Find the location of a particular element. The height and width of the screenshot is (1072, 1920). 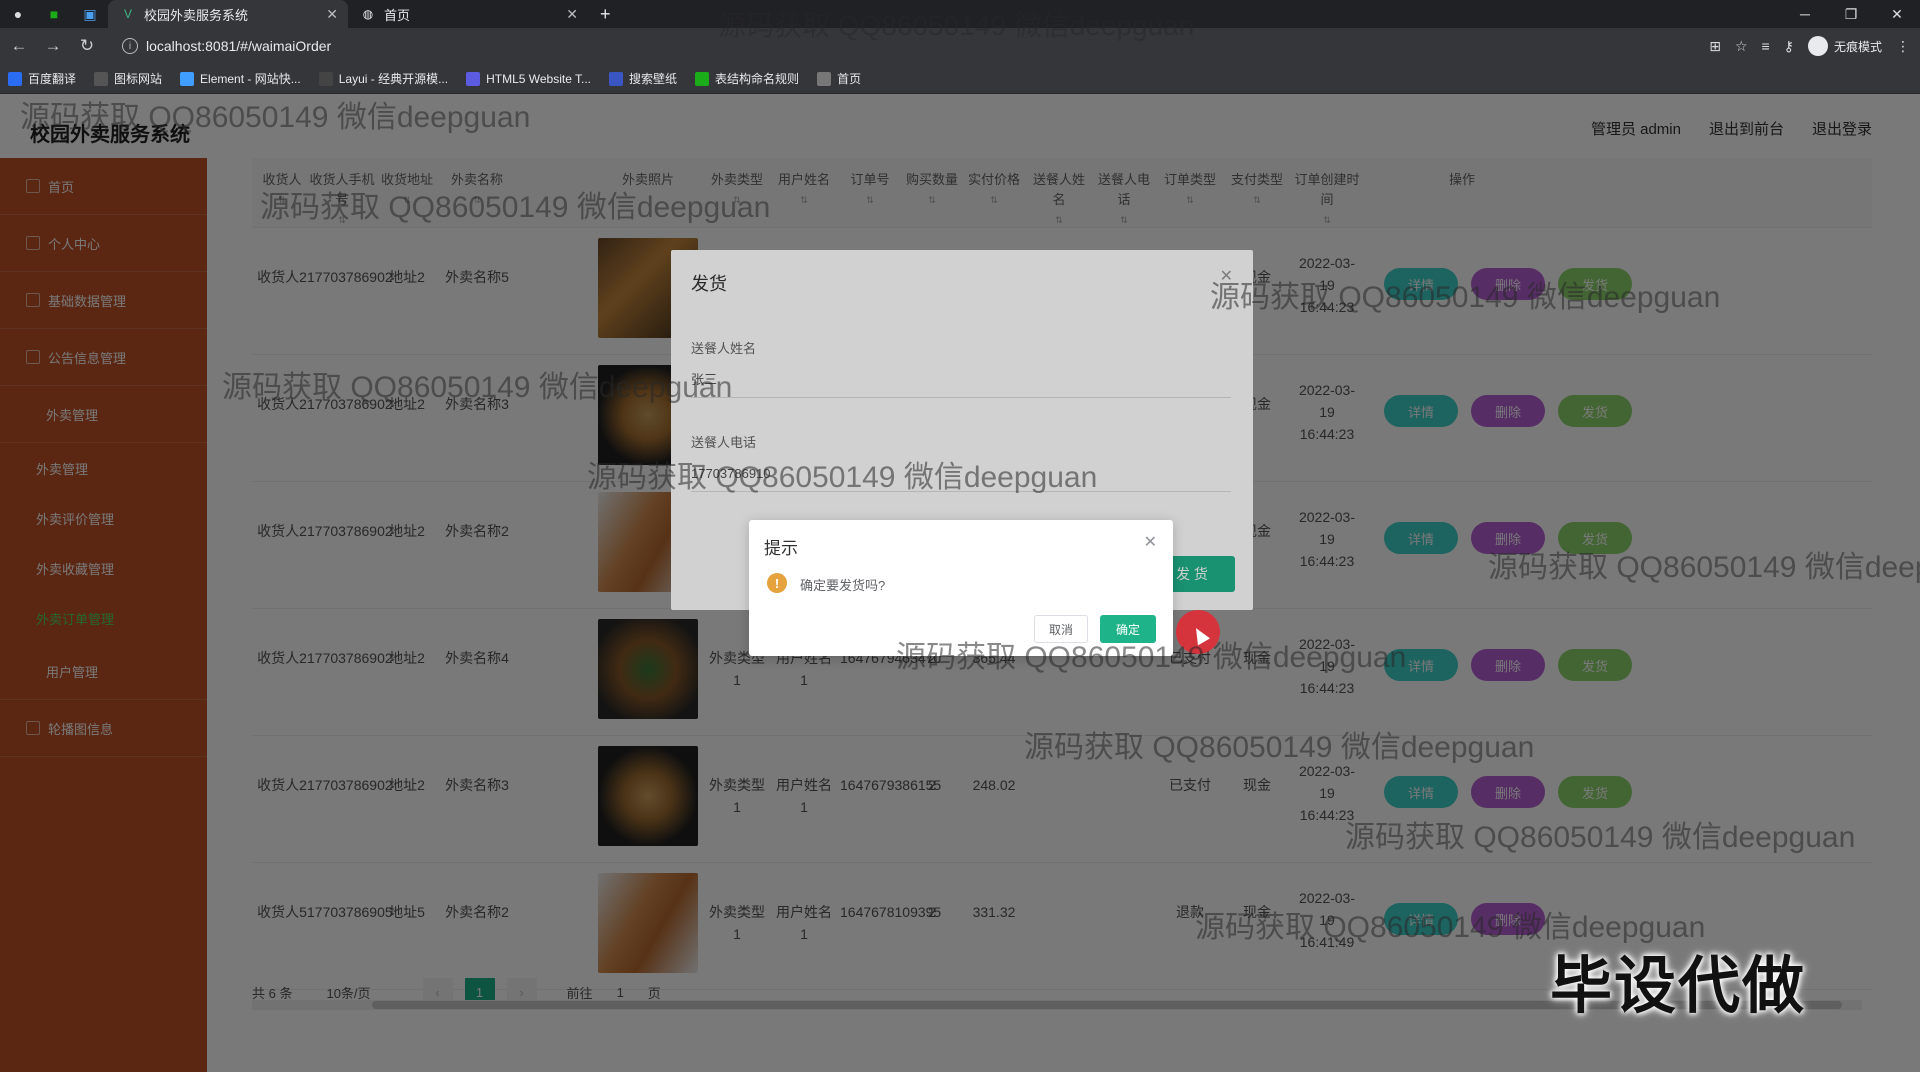

devtools-icon: ▣ is located at coordinates (90, 14).